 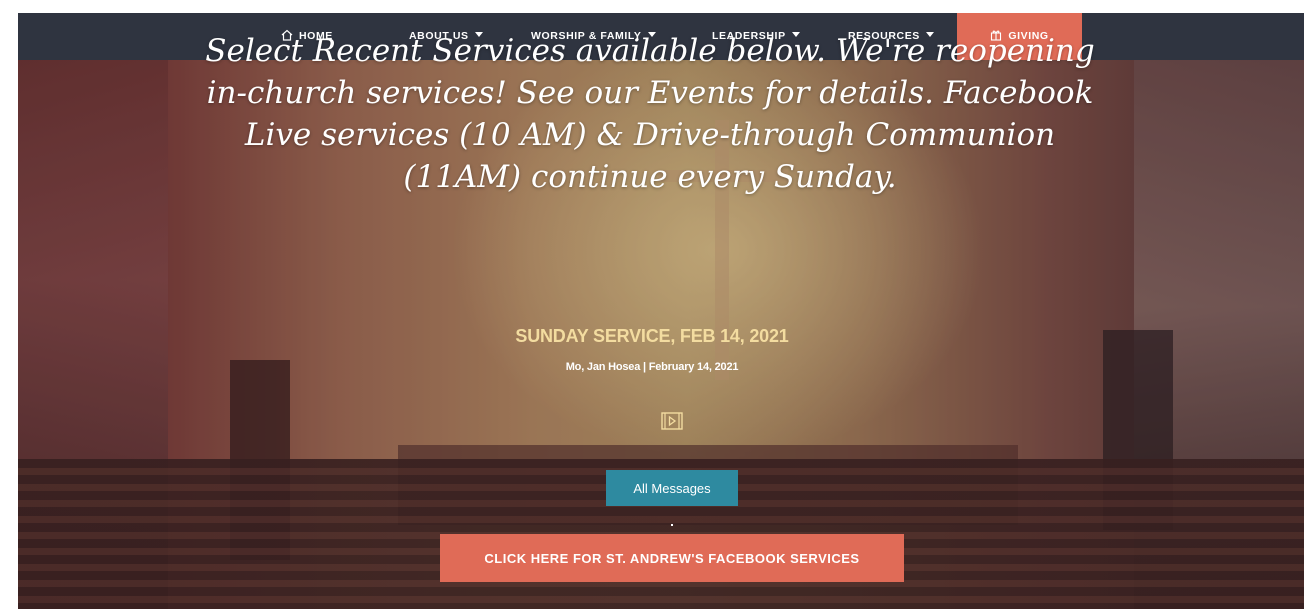 I want to click on service-meta: Mo, Jan Hosea | February 14, 2021, so click(x=652, y=367).